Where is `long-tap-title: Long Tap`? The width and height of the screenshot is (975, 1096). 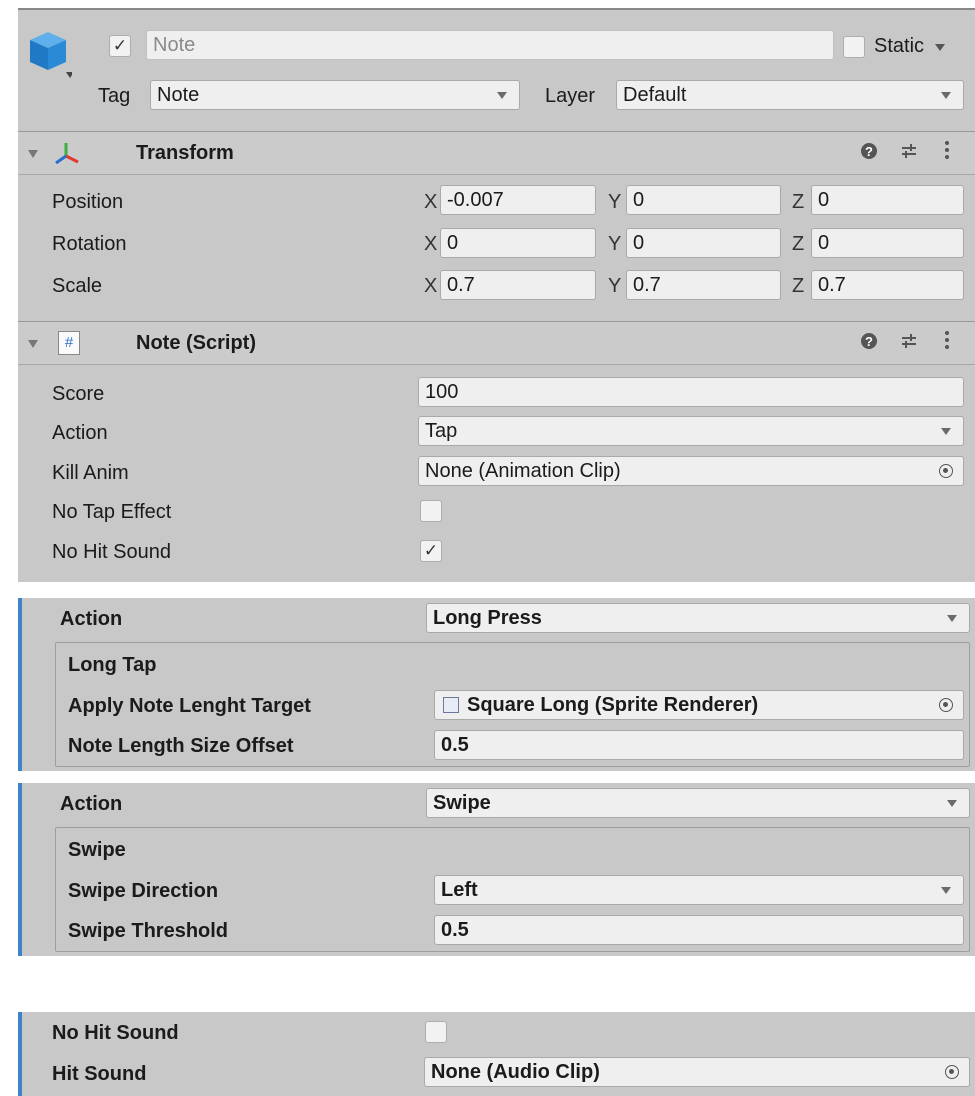
long-tap-title: Long Tap is located at coordinates (112, 665).